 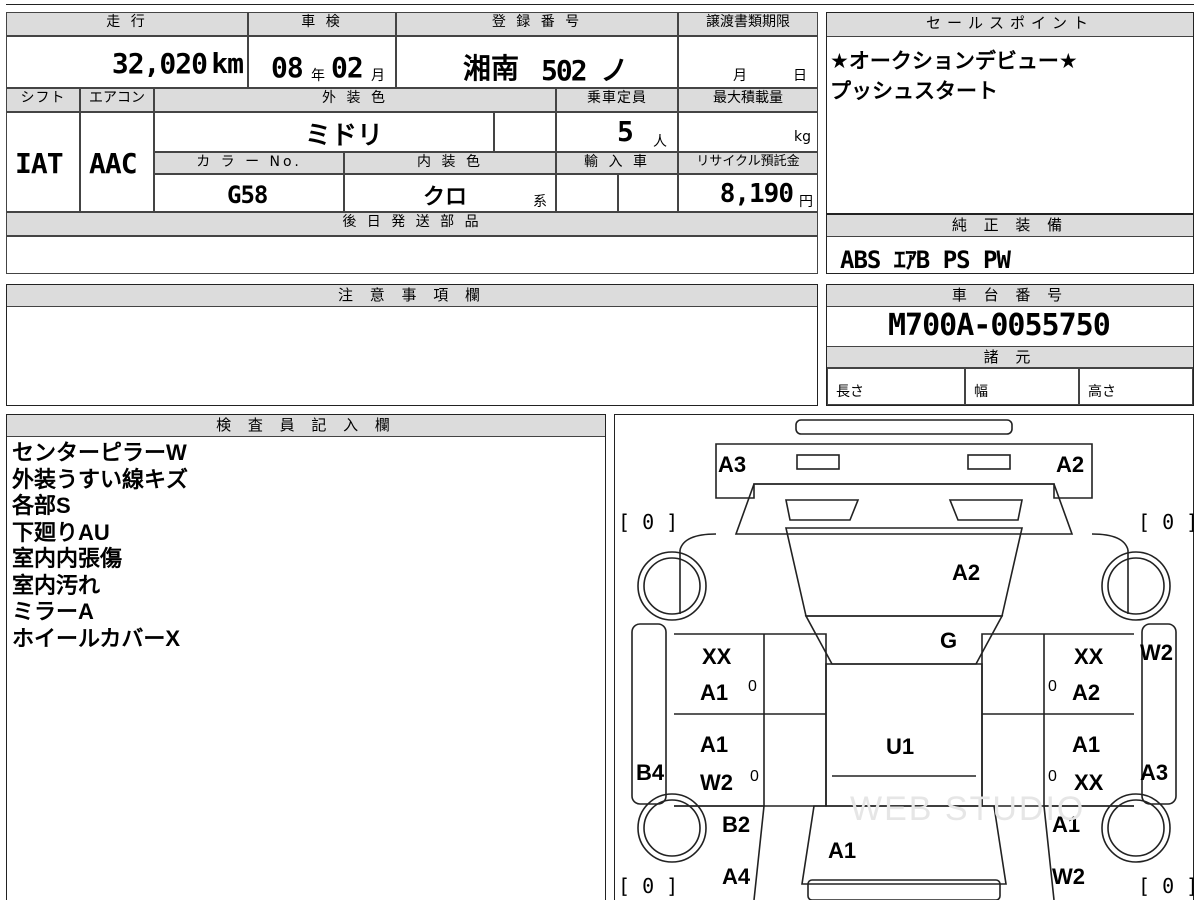 I want to click on mark-rear-right: A2, so click(x=1070, y=464).